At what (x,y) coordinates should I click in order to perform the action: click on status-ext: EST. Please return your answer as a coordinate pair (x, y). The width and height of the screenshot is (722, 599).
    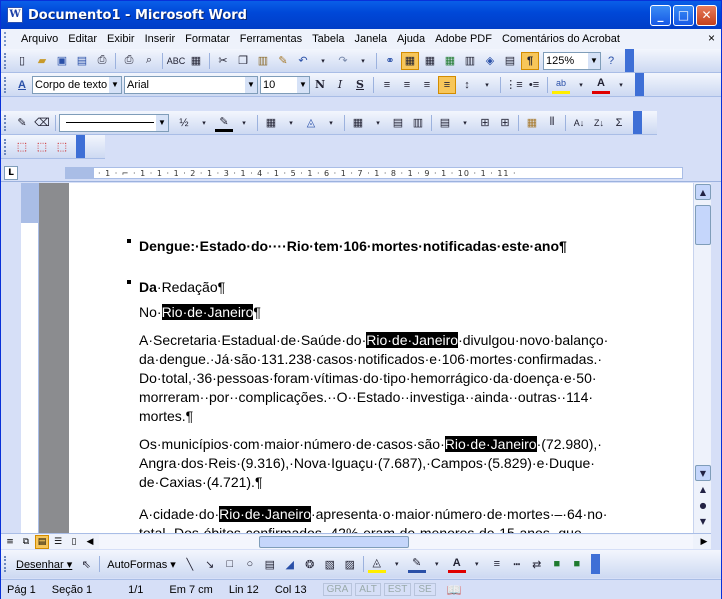
    Looking at the image, I should click on (397, 589).